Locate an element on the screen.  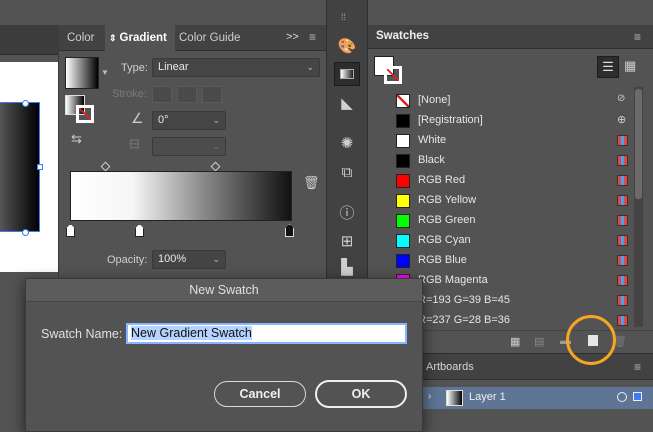
swatch-row: [None] ⊘ is located at coordinates (503, 101).